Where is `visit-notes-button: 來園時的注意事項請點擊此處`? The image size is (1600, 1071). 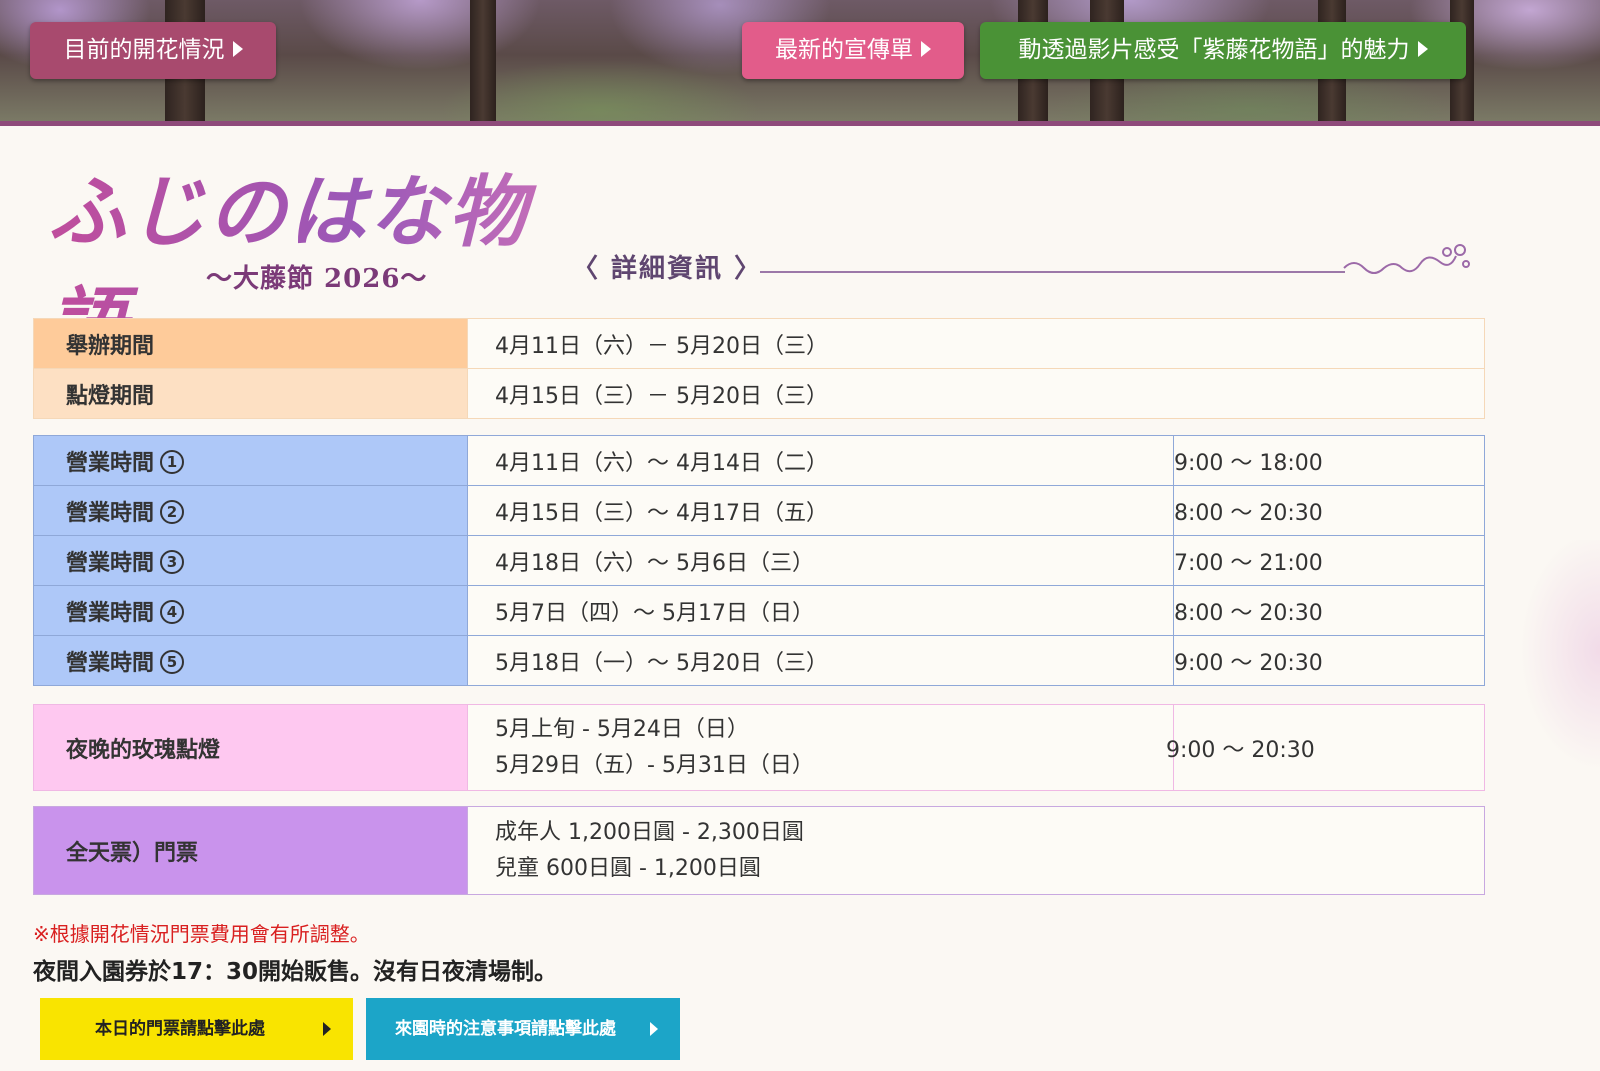
visit-notes-button: 來園時的注意事項請點擊此處 is located at coordinates (523, 1029).